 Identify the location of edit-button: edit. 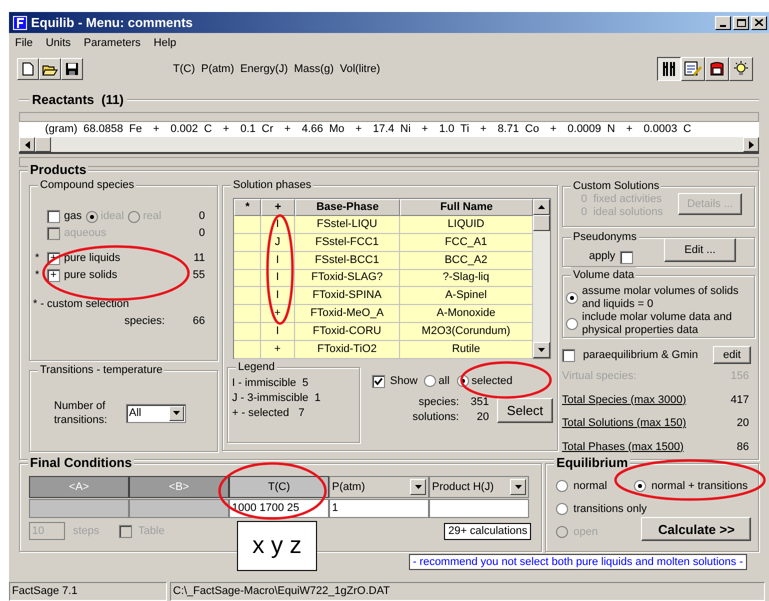
(732, 355).